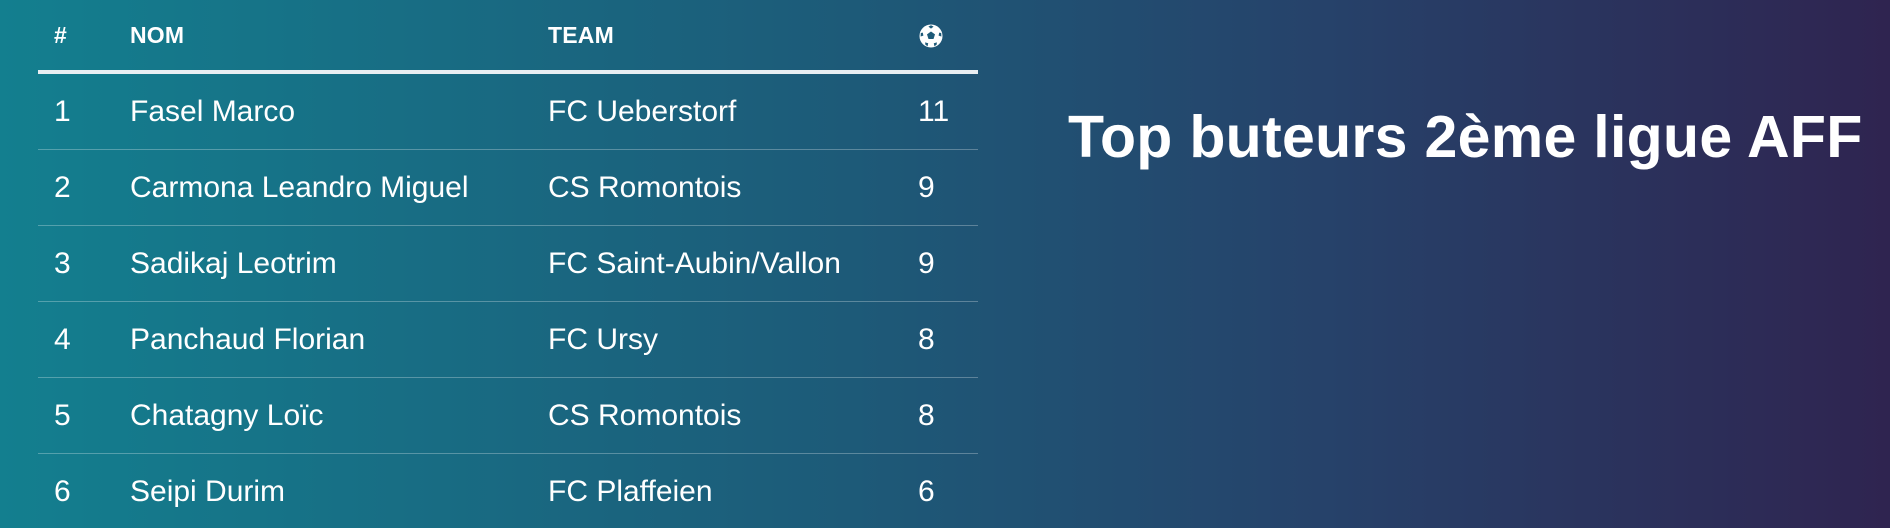 The width and height of the screenshot is (1890, 528). Describe the element at coordinates (62, 339) in the screenshot. I see `rank-cell: 4` at that location.